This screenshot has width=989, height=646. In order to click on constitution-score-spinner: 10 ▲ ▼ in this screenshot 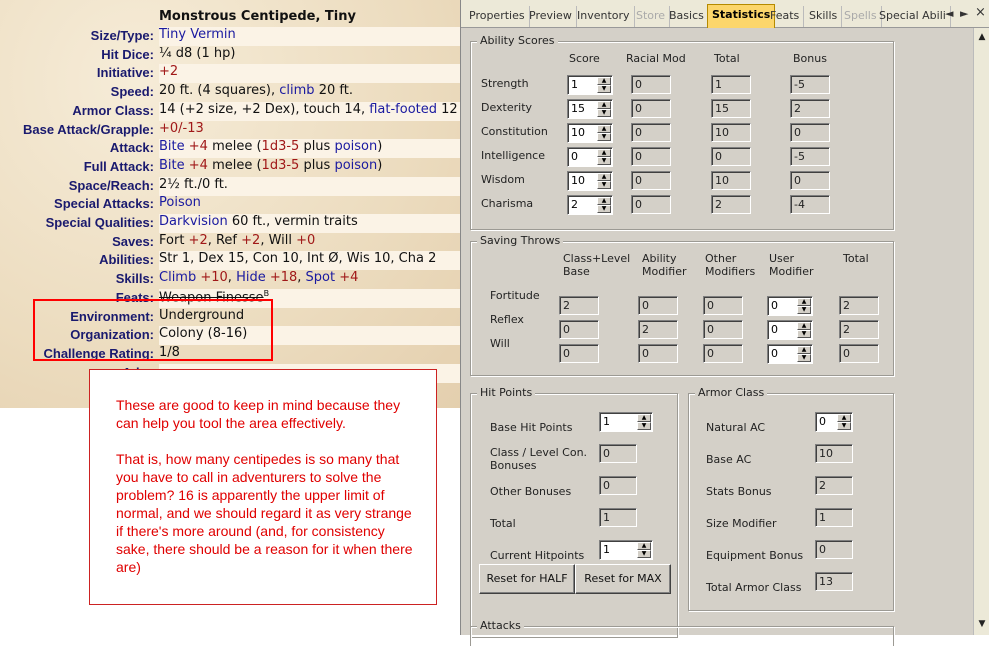, I will do `click(590, 133)`.